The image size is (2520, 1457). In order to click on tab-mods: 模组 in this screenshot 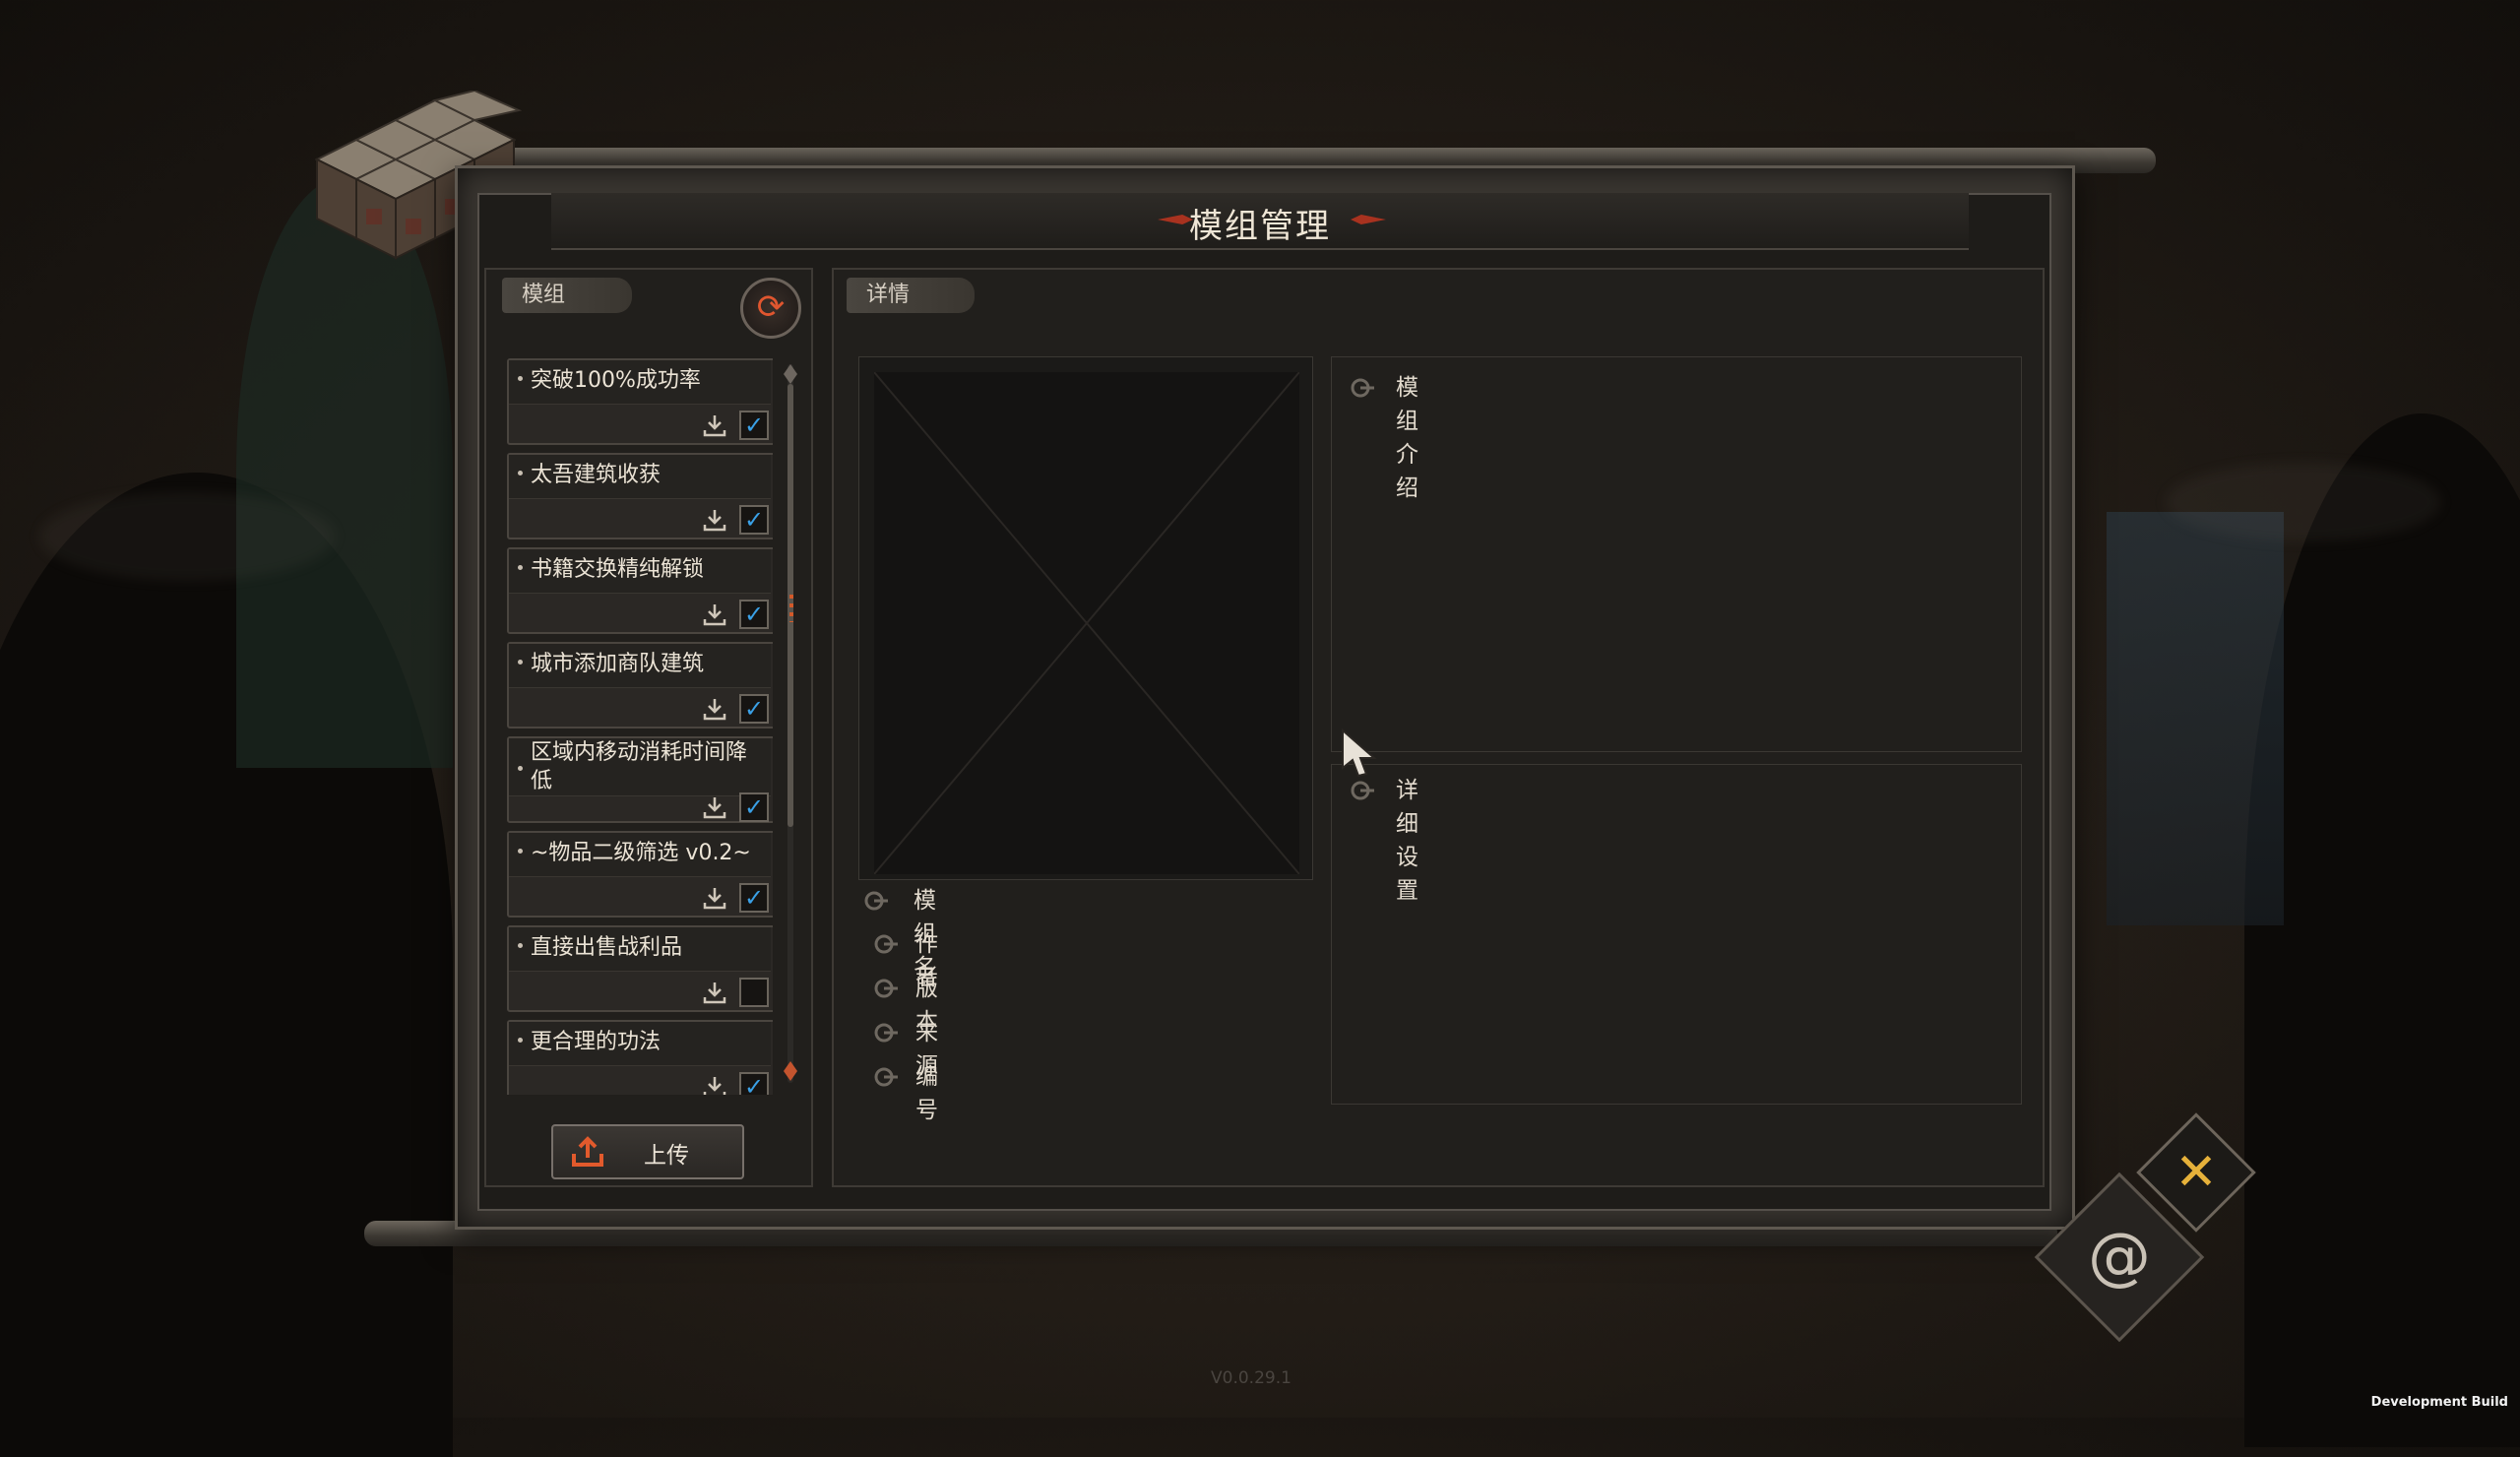, I will do `click(567, 295)`.